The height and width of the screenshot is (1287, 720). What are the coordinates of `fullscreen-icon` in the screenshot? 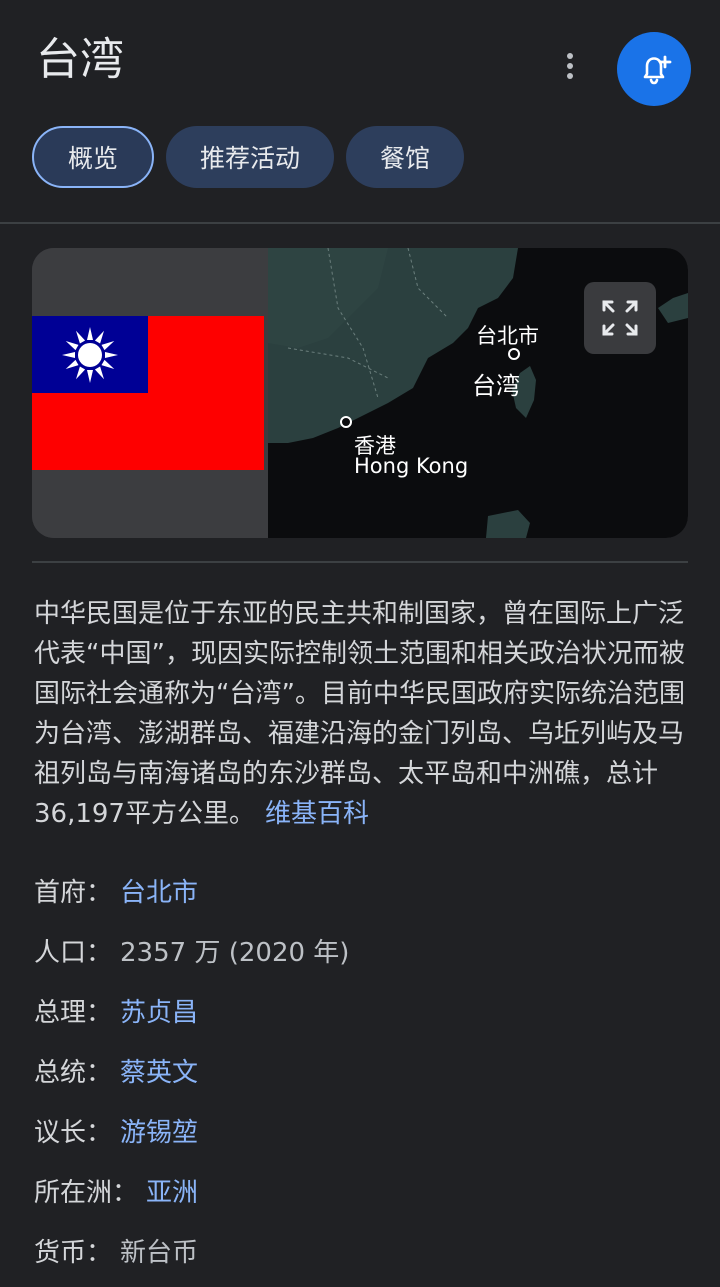 It's located at (620, 318).